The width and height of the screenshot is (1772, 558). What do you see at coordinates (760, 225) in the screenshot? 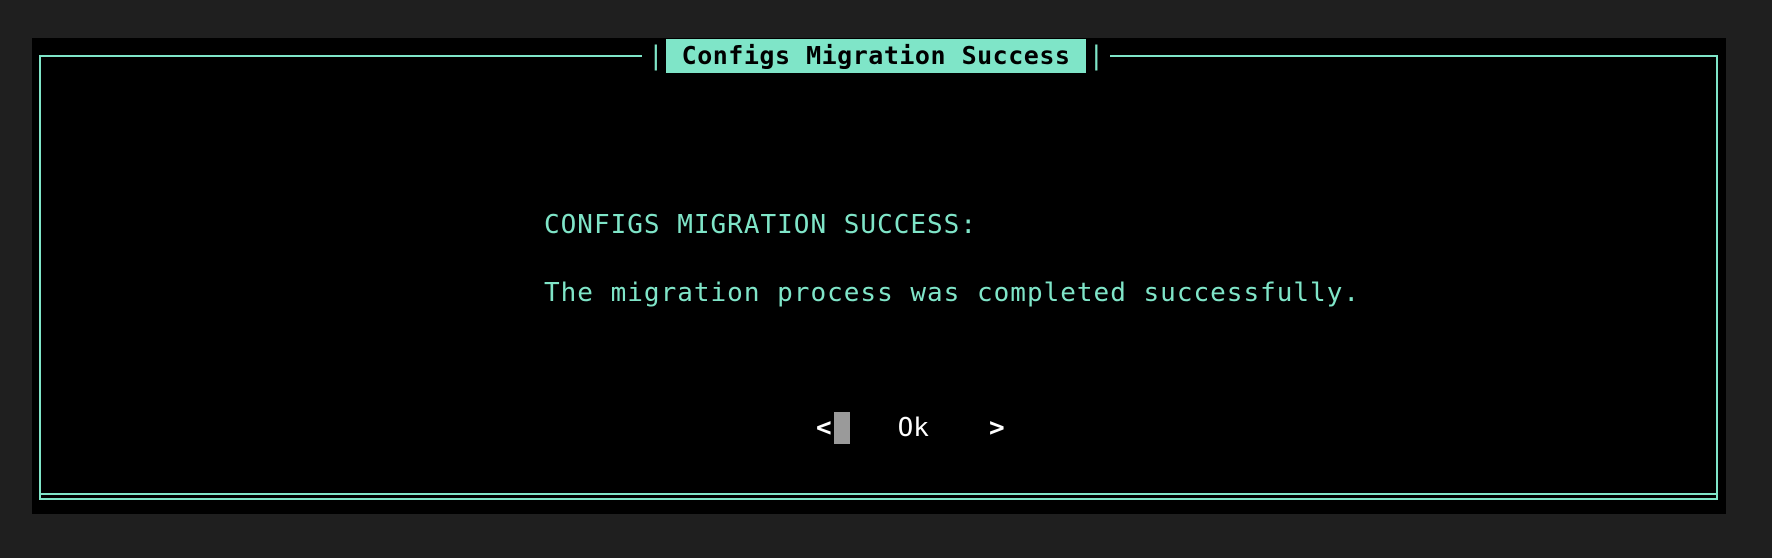
I see `dialog-heading: CONFIGS MIGRATION SUCCESS:` at bounding box center [760, 225].